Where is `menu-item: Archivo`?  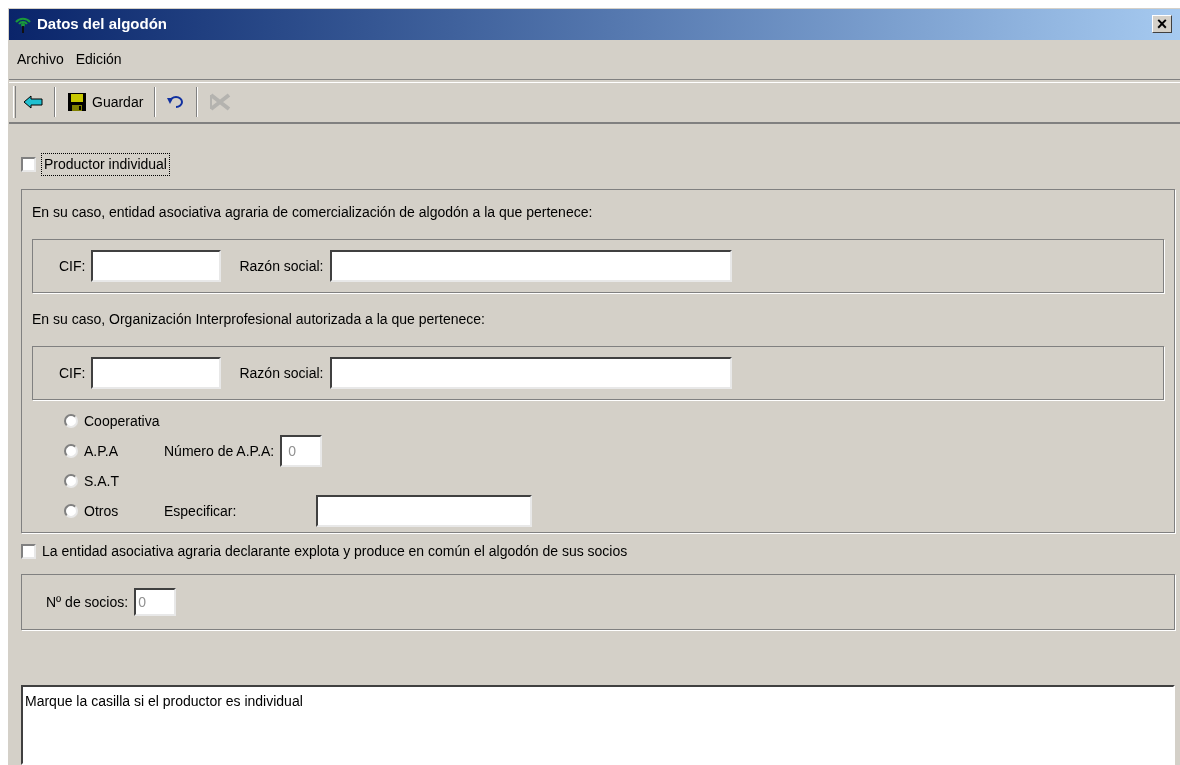 menu-item: Archivo is located at coordinates (40, 59).